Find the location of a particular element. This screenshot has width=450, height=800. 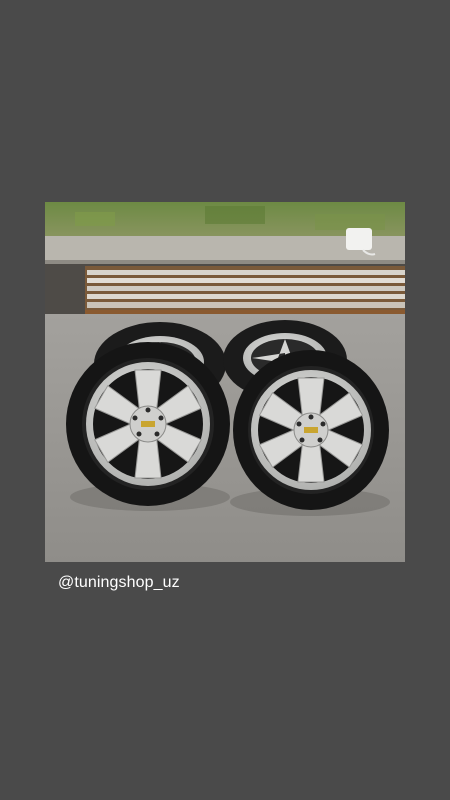

wheel-front-left is located at coordinates (148, 424).